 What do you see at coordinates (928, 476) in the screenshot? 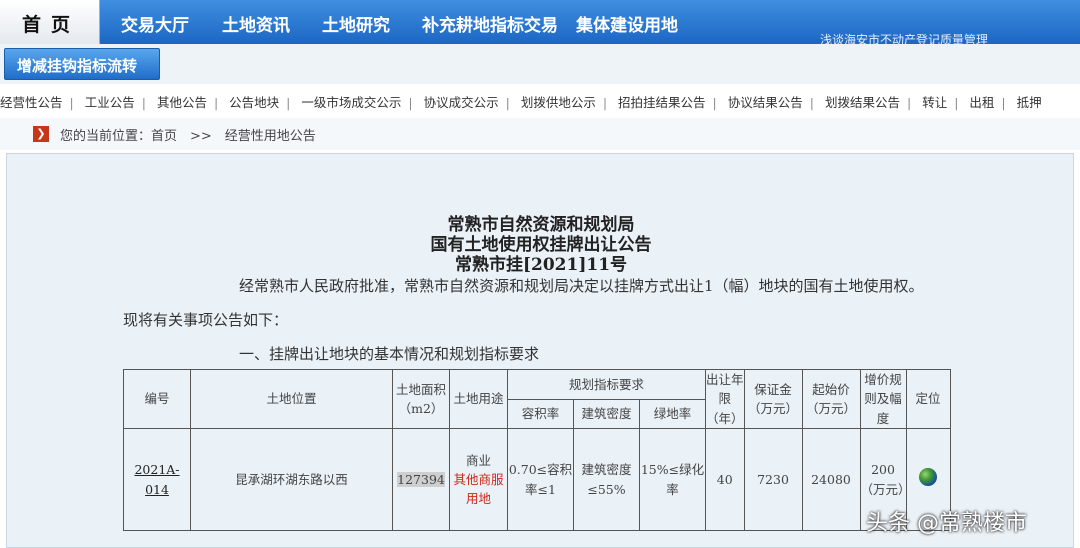
I see `globe-icon` at bounding box center [928, 476].